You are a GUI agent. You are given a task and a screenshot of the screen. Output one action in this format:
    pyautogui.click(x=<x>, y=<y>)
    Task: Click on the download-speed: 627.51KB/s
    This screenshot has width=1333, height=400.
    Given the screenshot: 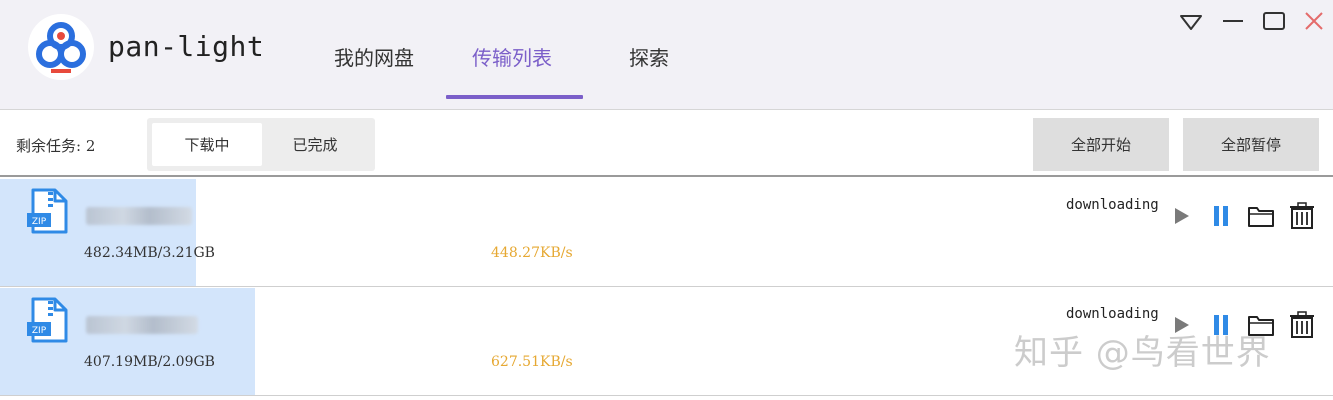 What is the action you would take?
    pyautogui.click(x=532, y=362)
    